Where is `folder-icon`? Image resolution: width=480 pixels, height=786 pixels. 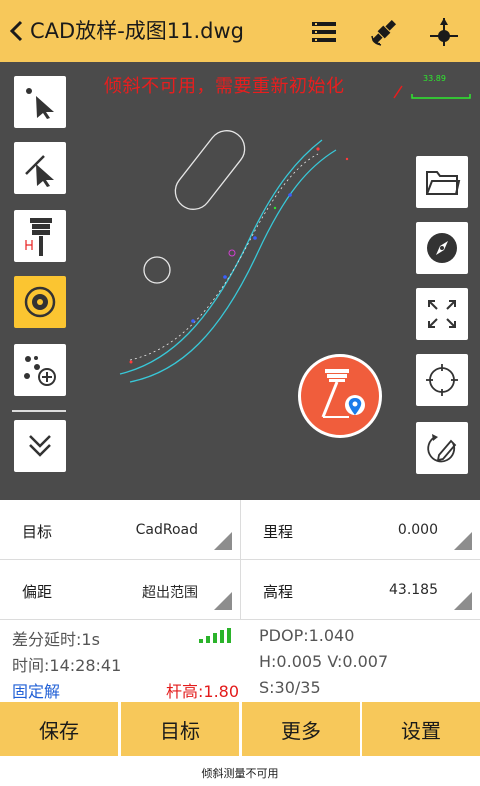
folder-icon is located at coordinates (443, 183).